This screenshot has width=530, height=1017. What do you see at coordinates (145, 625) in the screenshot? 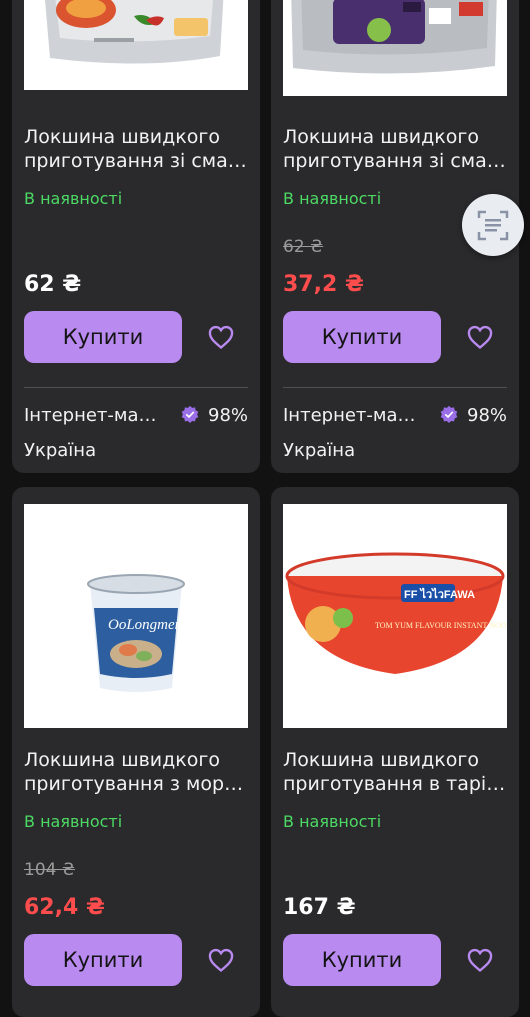
I see `cup-brand-label: OoLongmen` at bounding box center [145, 625].